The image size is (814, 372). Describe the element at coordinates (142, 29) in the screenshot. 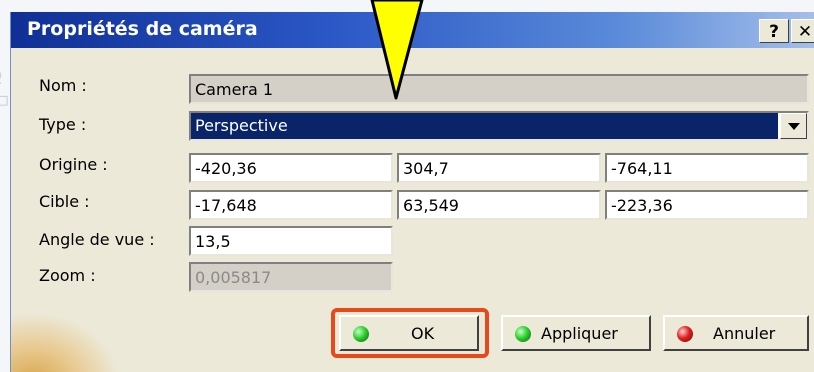

I see `dialog-title: Propriétés de caméra` at that location.